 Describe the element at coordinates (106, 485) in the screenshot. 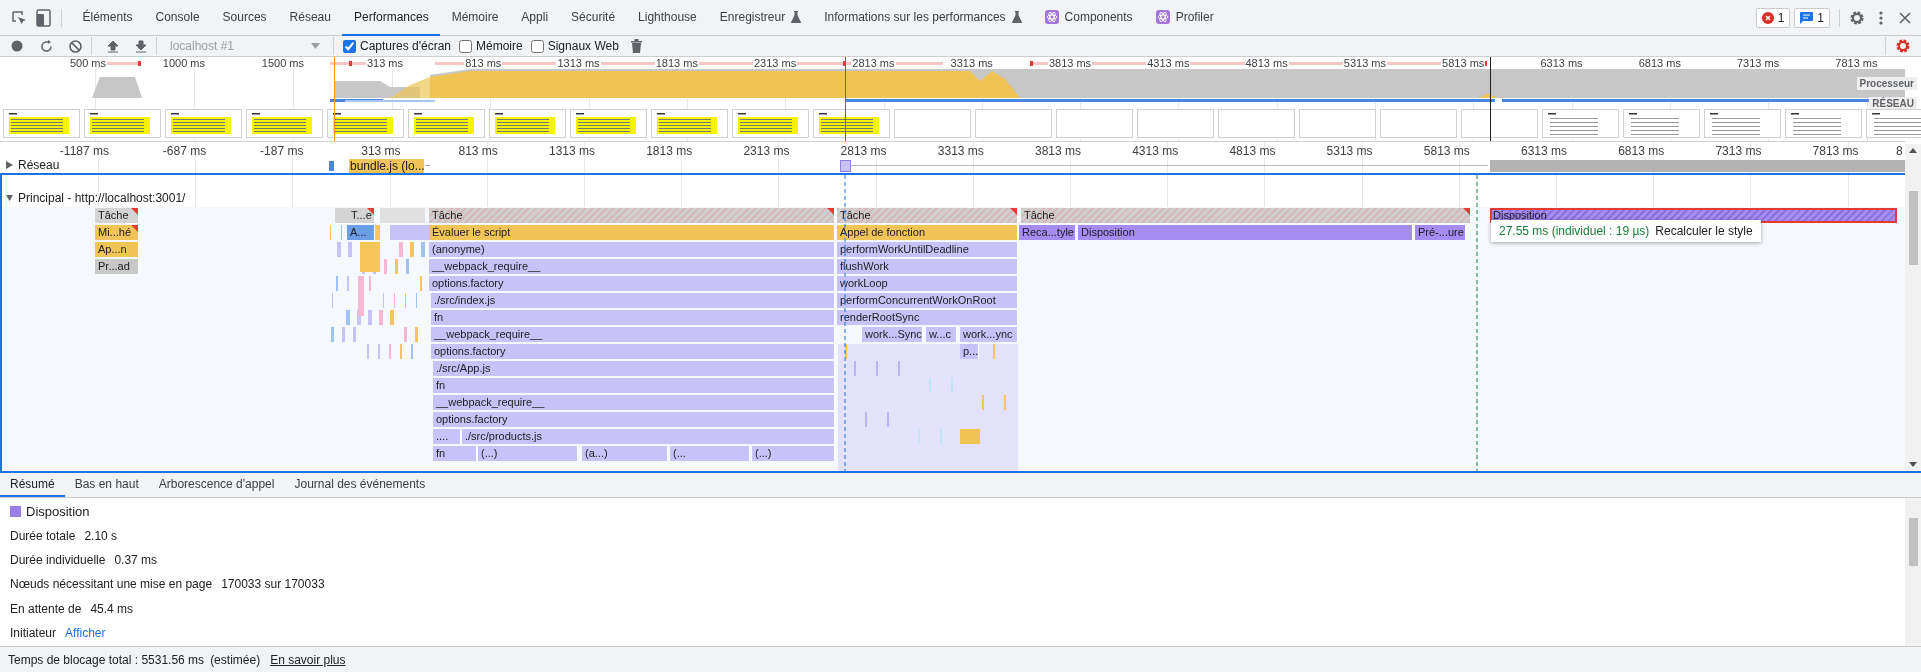

I see `details-tab: Bas en haut` at that location.